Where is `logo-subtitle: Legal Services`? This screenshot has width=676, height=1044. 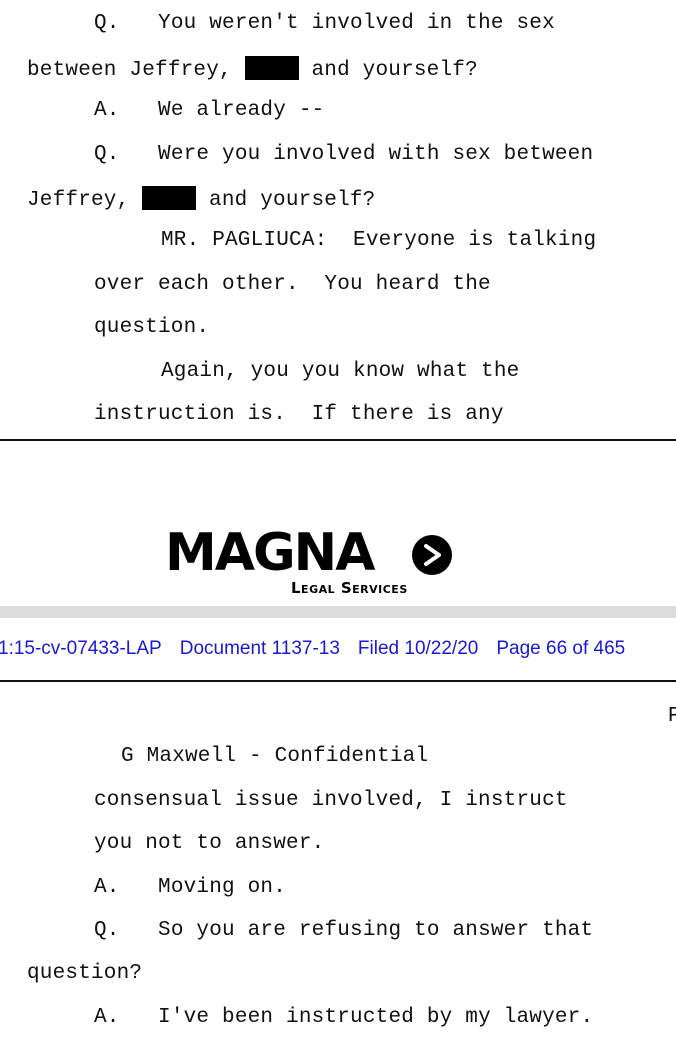 logo-subtitle: Legal Services is located at coordinates (349, 588).